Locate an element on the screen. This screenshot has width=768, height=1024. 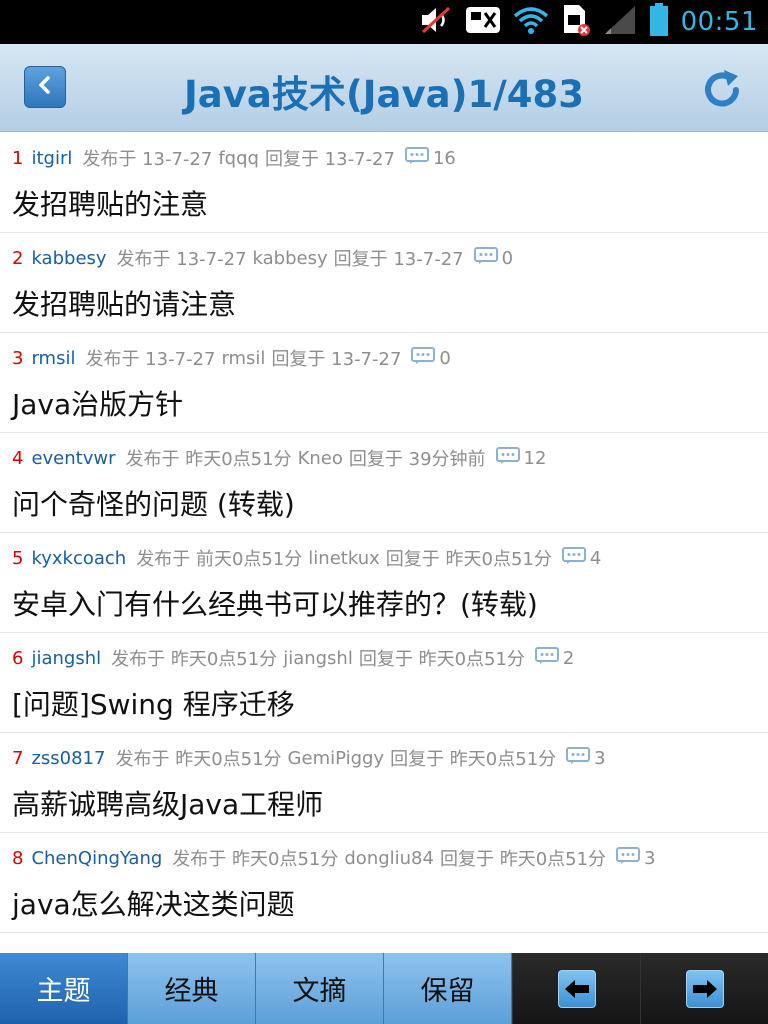
tab-digest: 文摘 is located at coordinates (320, 988).